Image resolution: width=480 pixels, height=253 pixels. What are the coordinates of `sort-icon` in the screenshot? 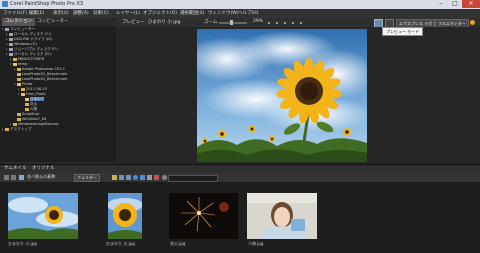 It's located at (21, 177).